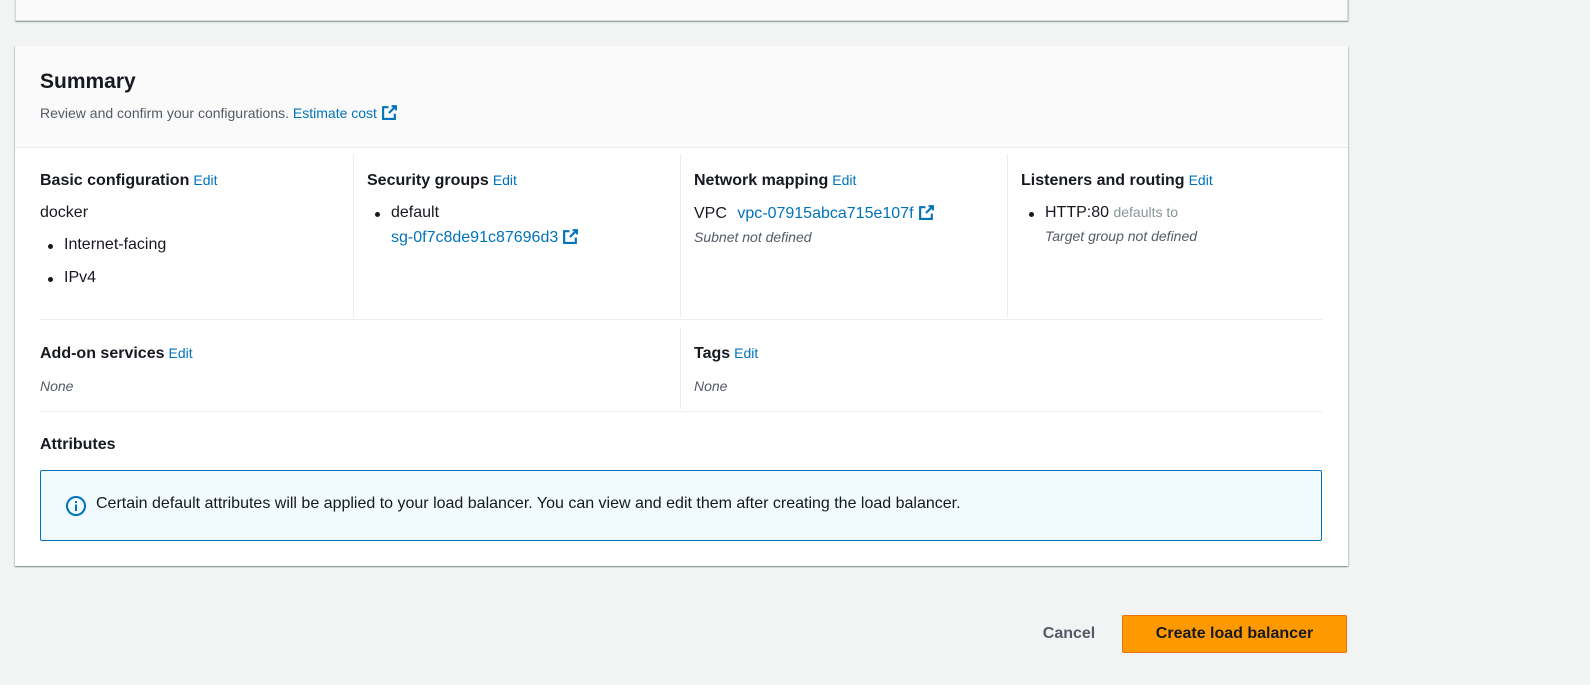  I want to click on security-groups-heading: Security groups Edit, so click(522, 181).